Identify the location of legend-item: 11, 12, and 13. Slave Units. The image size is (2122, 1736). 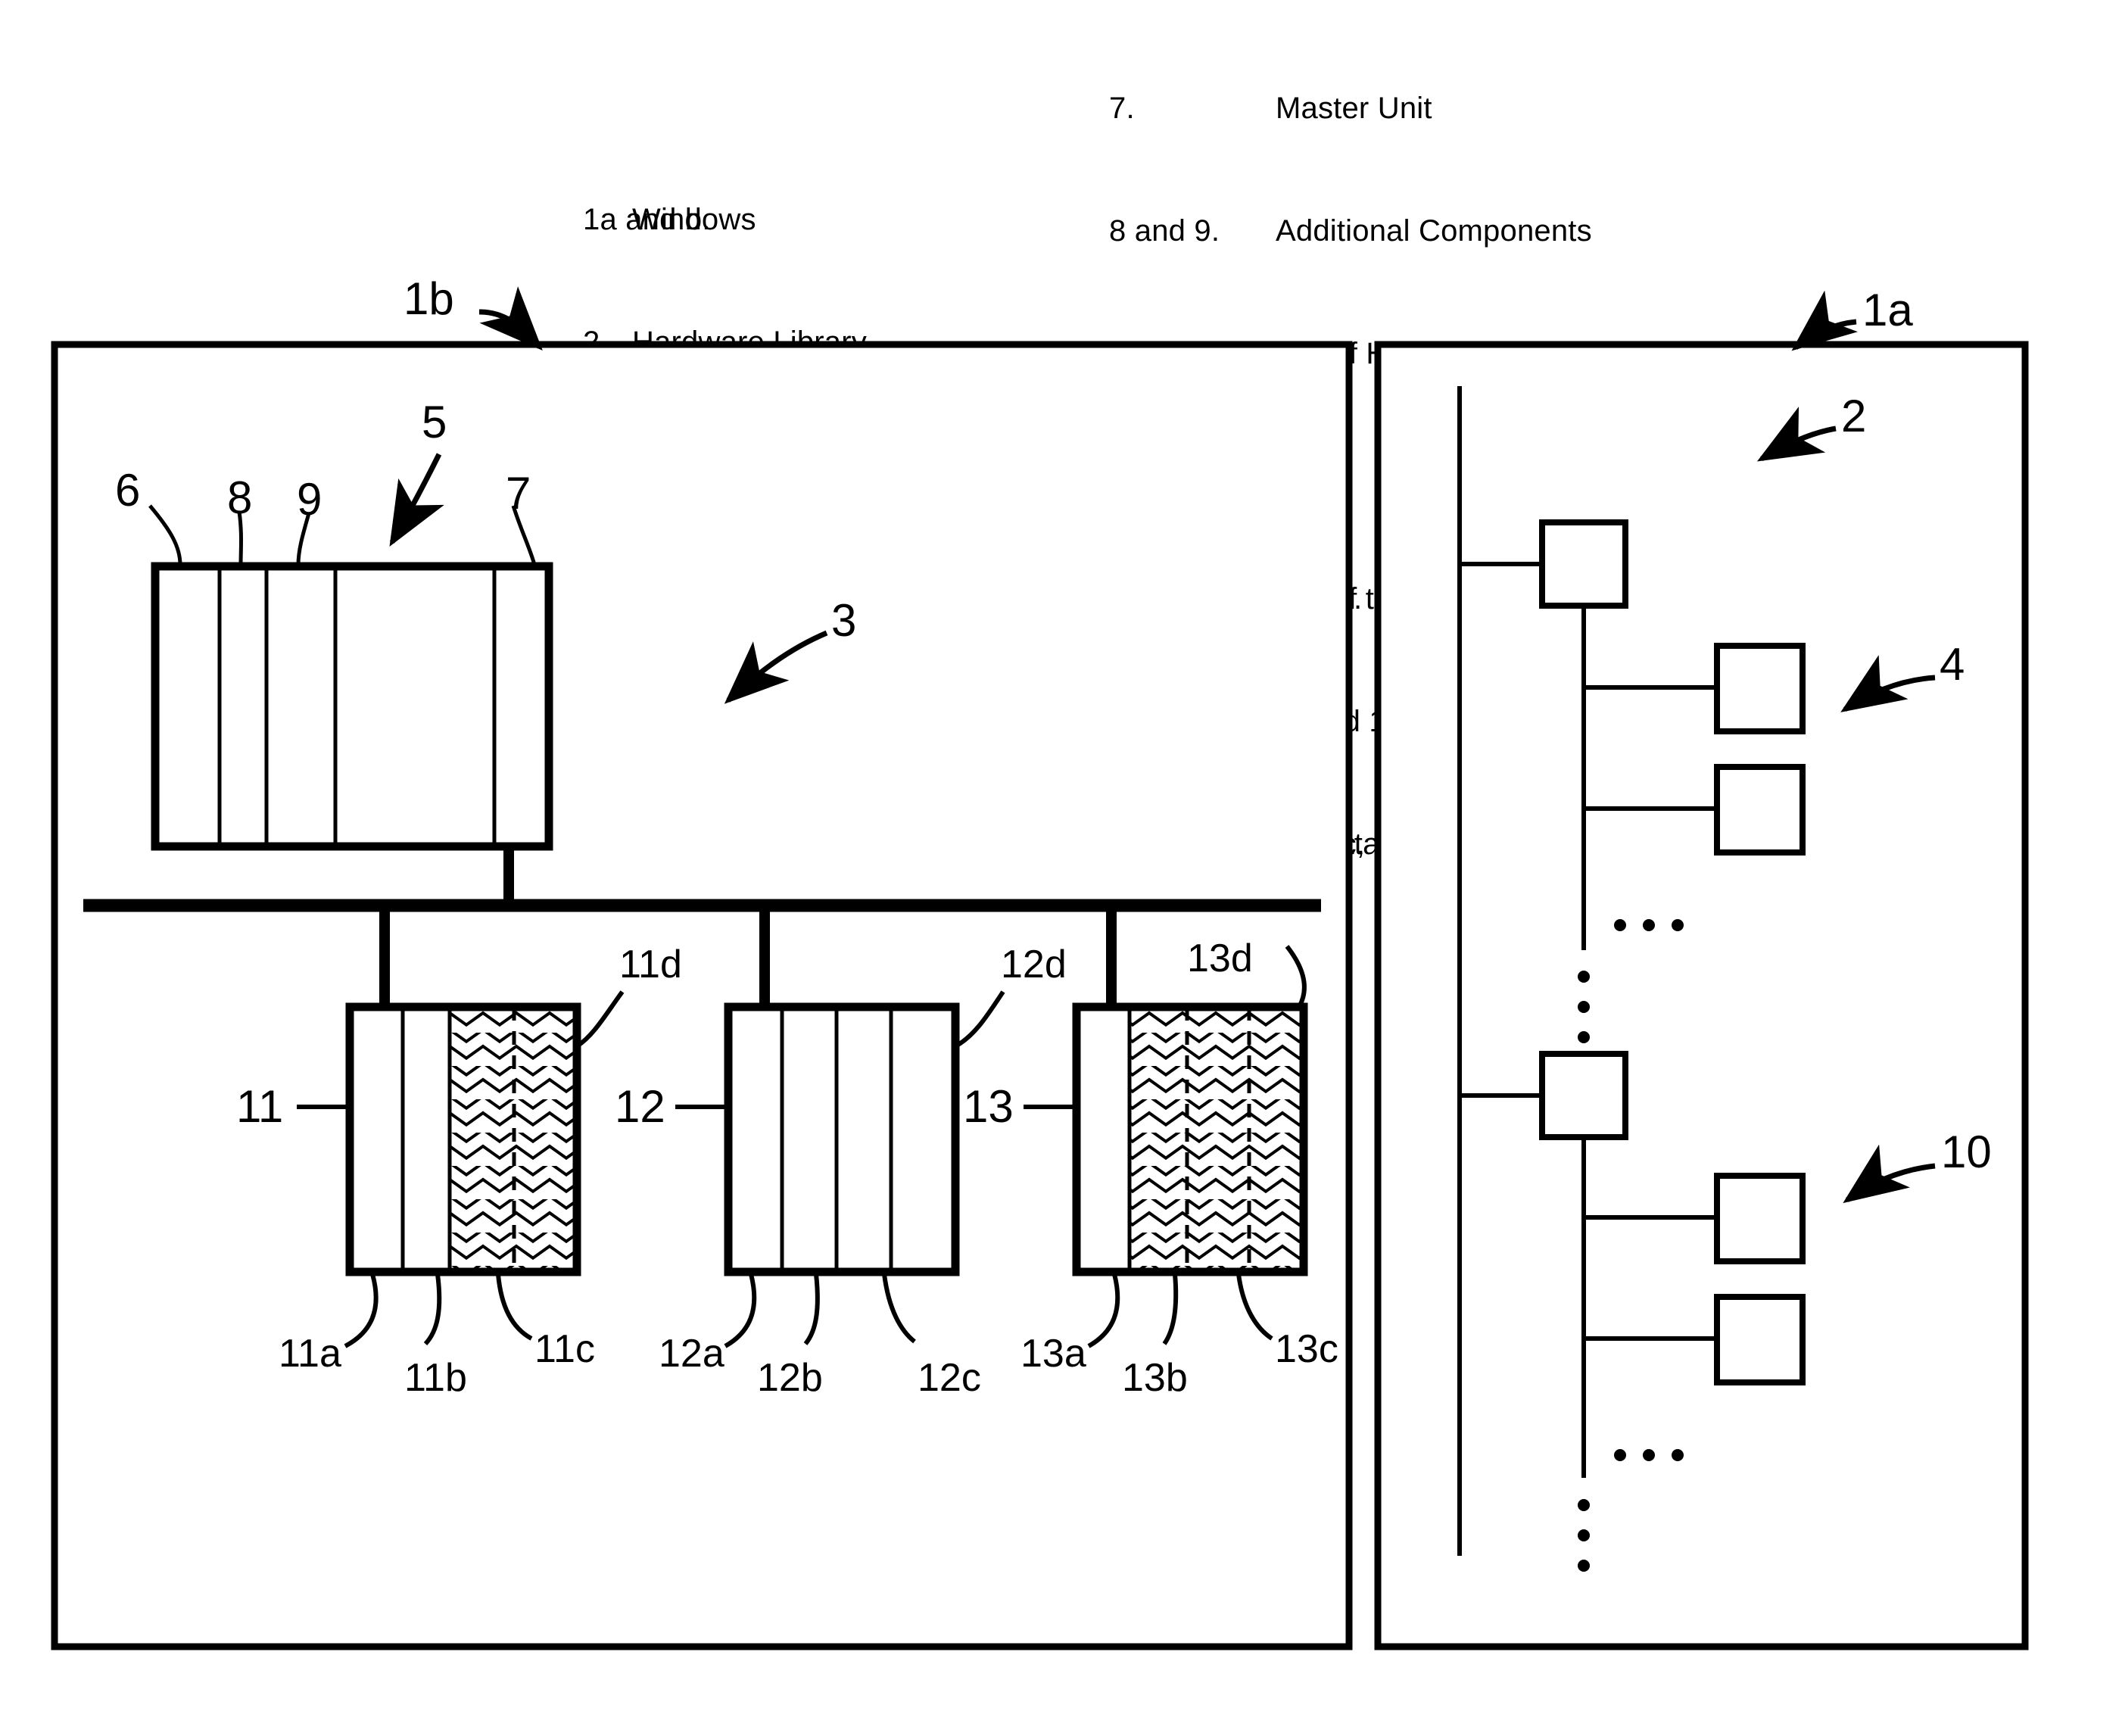
(1395, 477).